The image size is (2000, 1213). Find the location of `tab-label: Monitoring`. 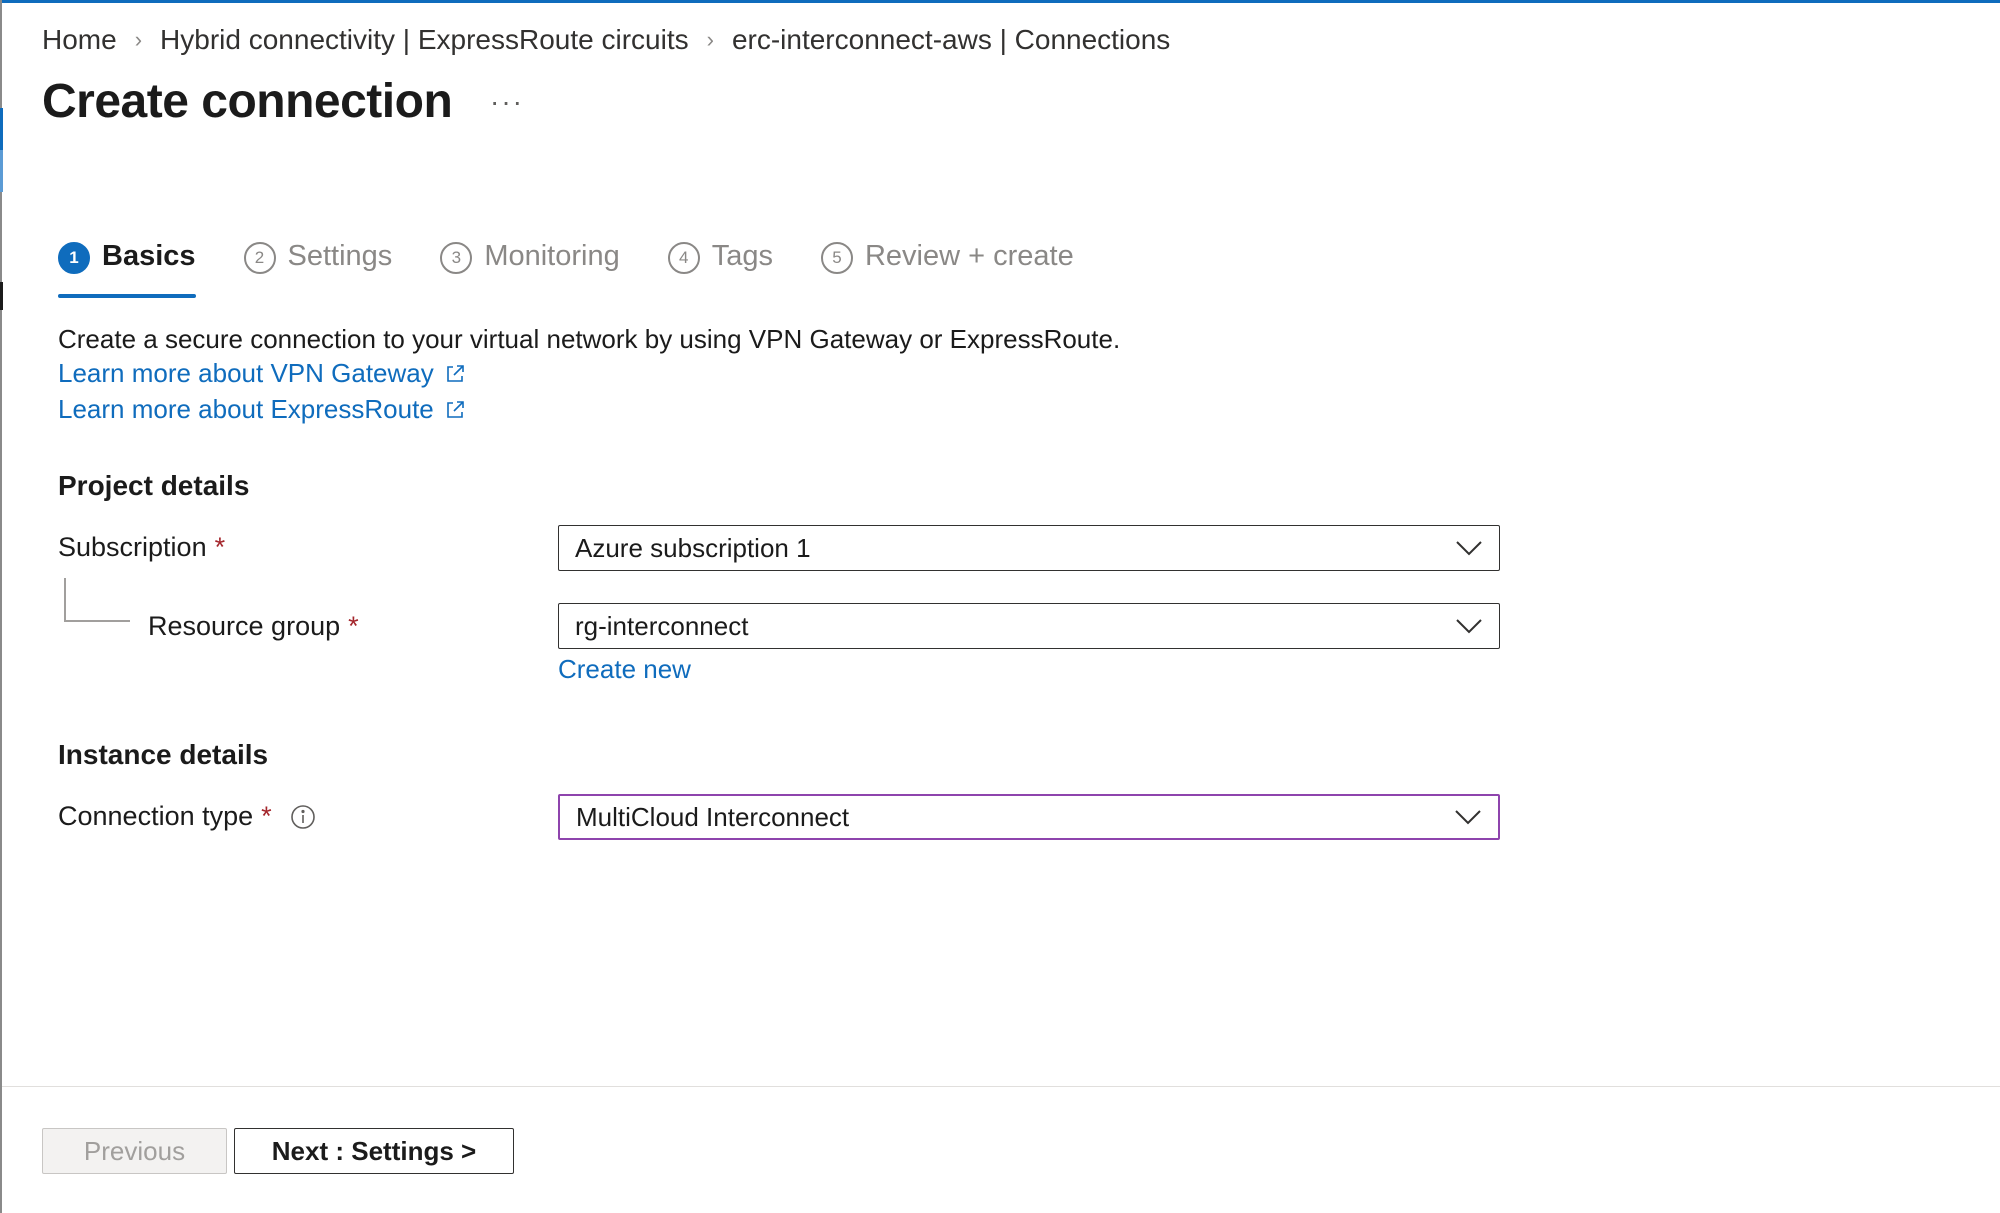

tab-label: Monitoring is located at coordinates (552, 256).